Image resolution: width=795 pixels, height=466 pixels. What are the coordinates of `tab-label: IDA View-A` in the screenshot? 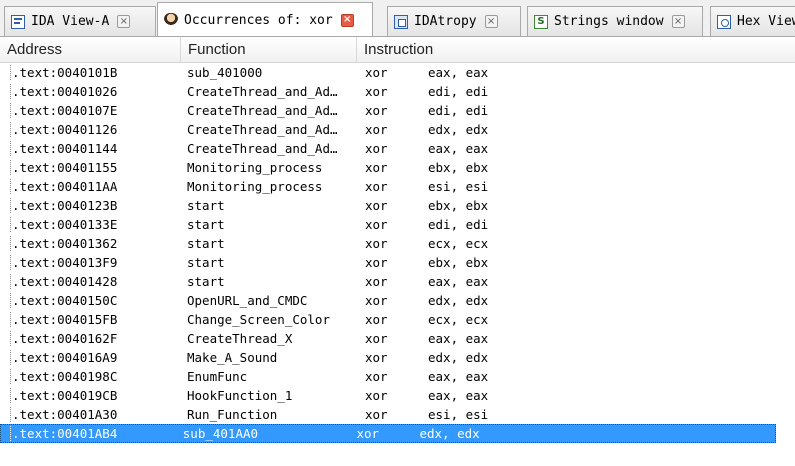 It's located at (70, 21).